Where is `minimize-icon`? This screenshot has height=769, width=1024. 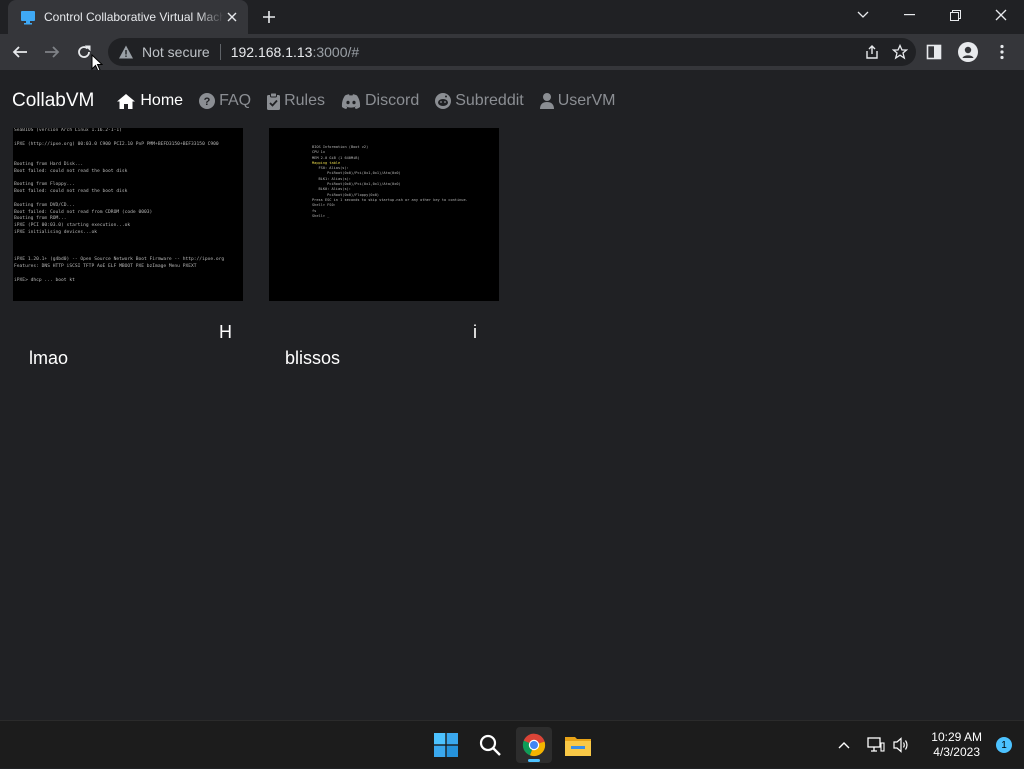
minimize-icon is located at coordinates (909, 15).